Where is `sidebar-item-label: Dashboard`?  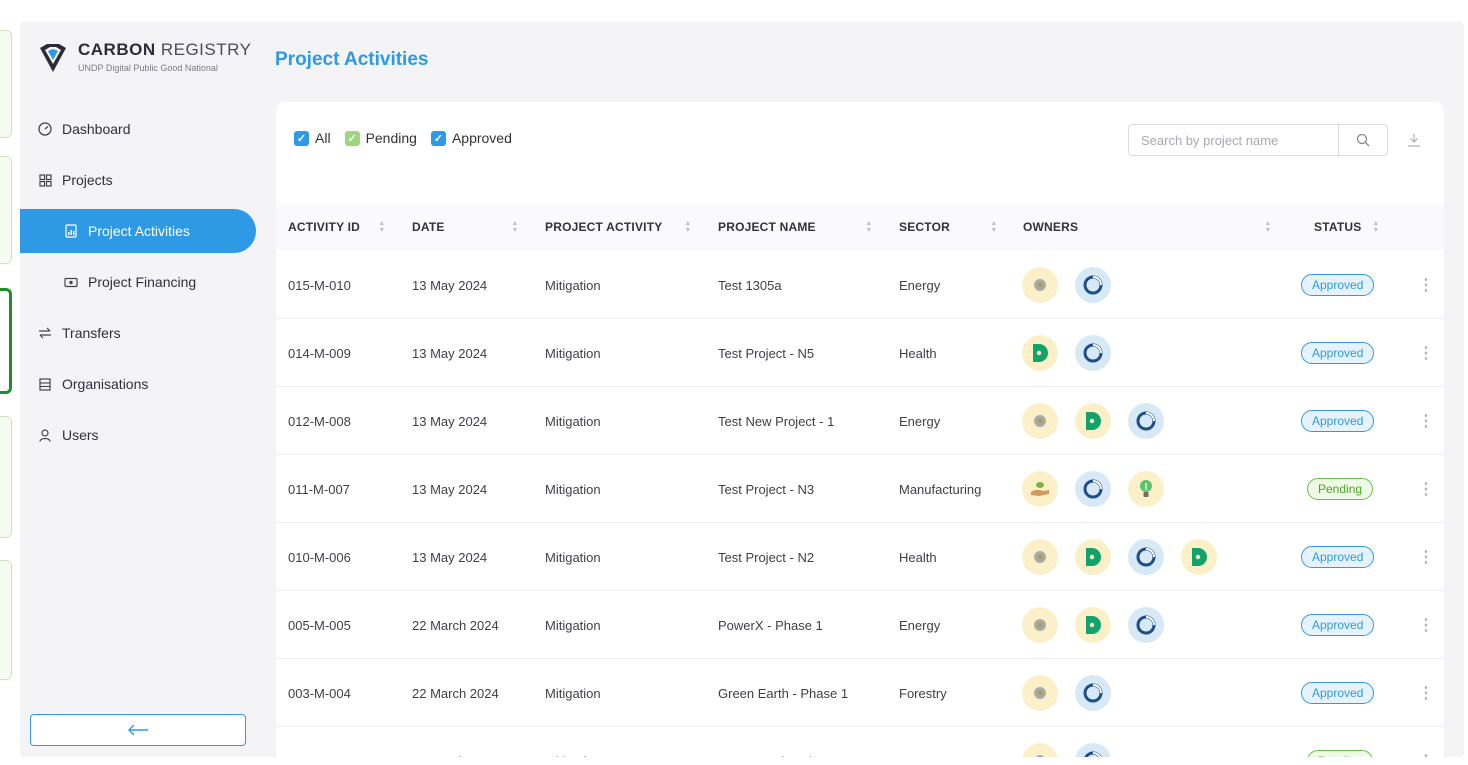
sidebar-item-label: Dashboard is located at coordinates (96, 129).